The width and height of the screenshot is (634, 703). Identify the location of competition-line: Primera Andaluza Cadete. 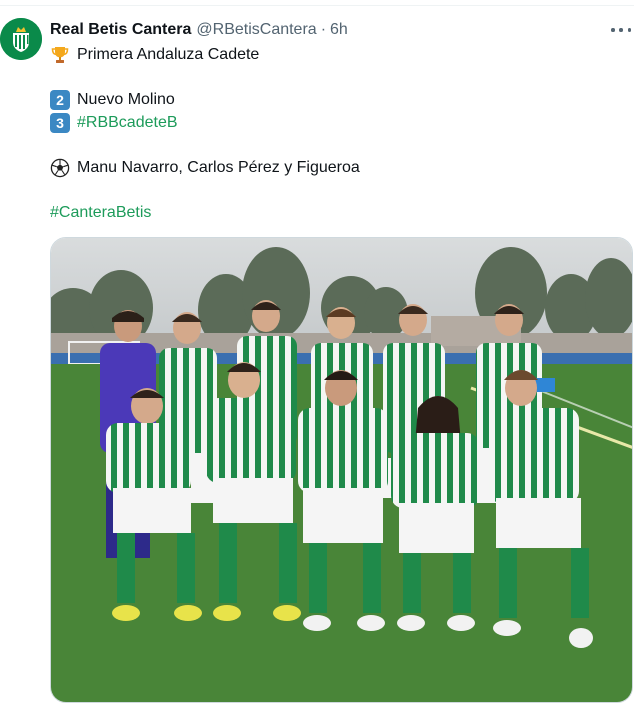
(154, 55).